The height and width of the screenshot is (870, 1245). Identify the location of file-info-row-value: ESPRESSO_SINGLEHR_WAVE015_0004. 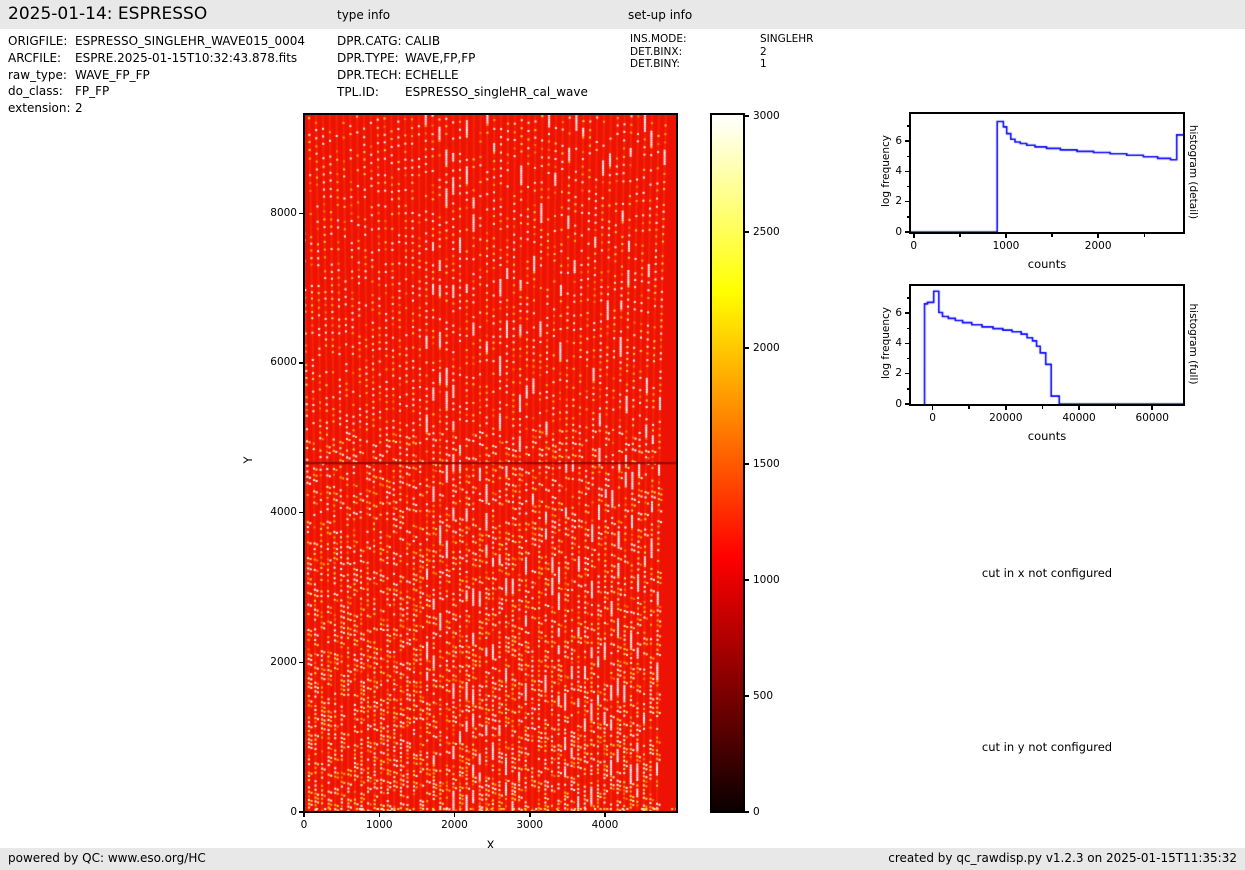
(190, 41).